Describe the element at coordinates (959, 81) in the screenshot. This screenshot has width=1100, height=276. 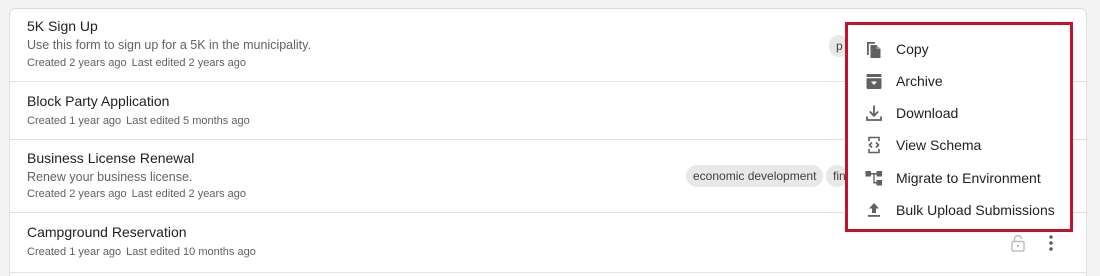
I see `menu-item-archive: Archive` at that location.